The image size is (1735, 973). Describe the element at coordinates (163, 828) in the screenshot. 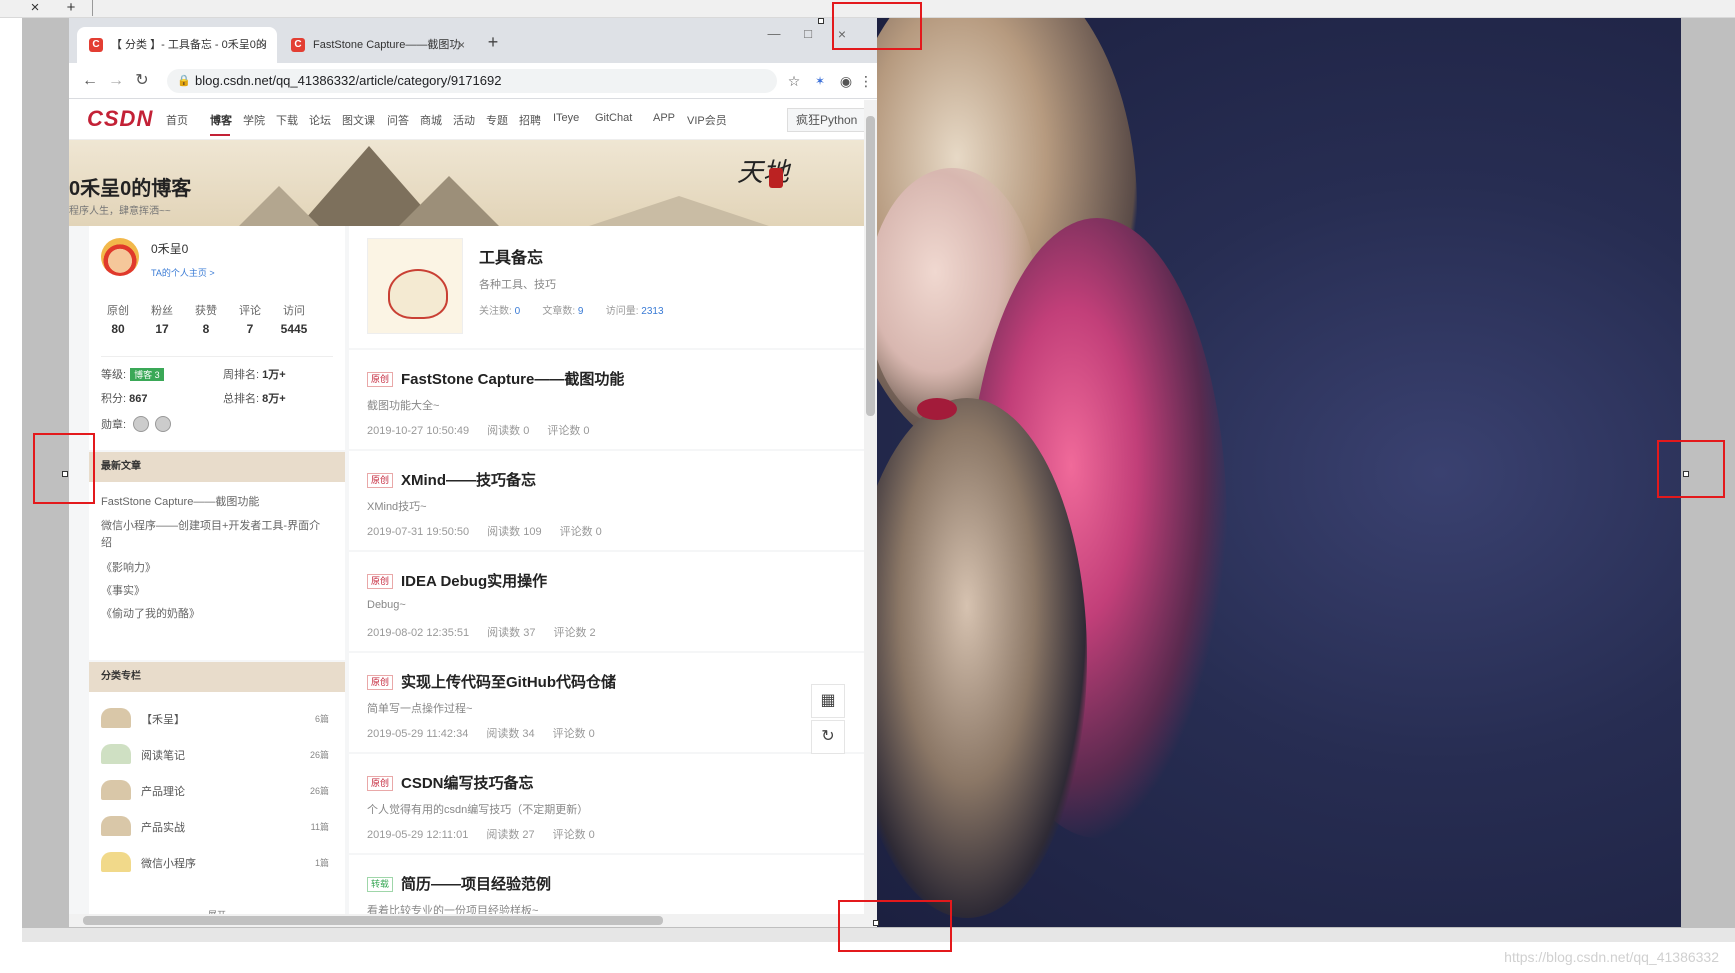

I see `category-name: 产品实战` at that location.